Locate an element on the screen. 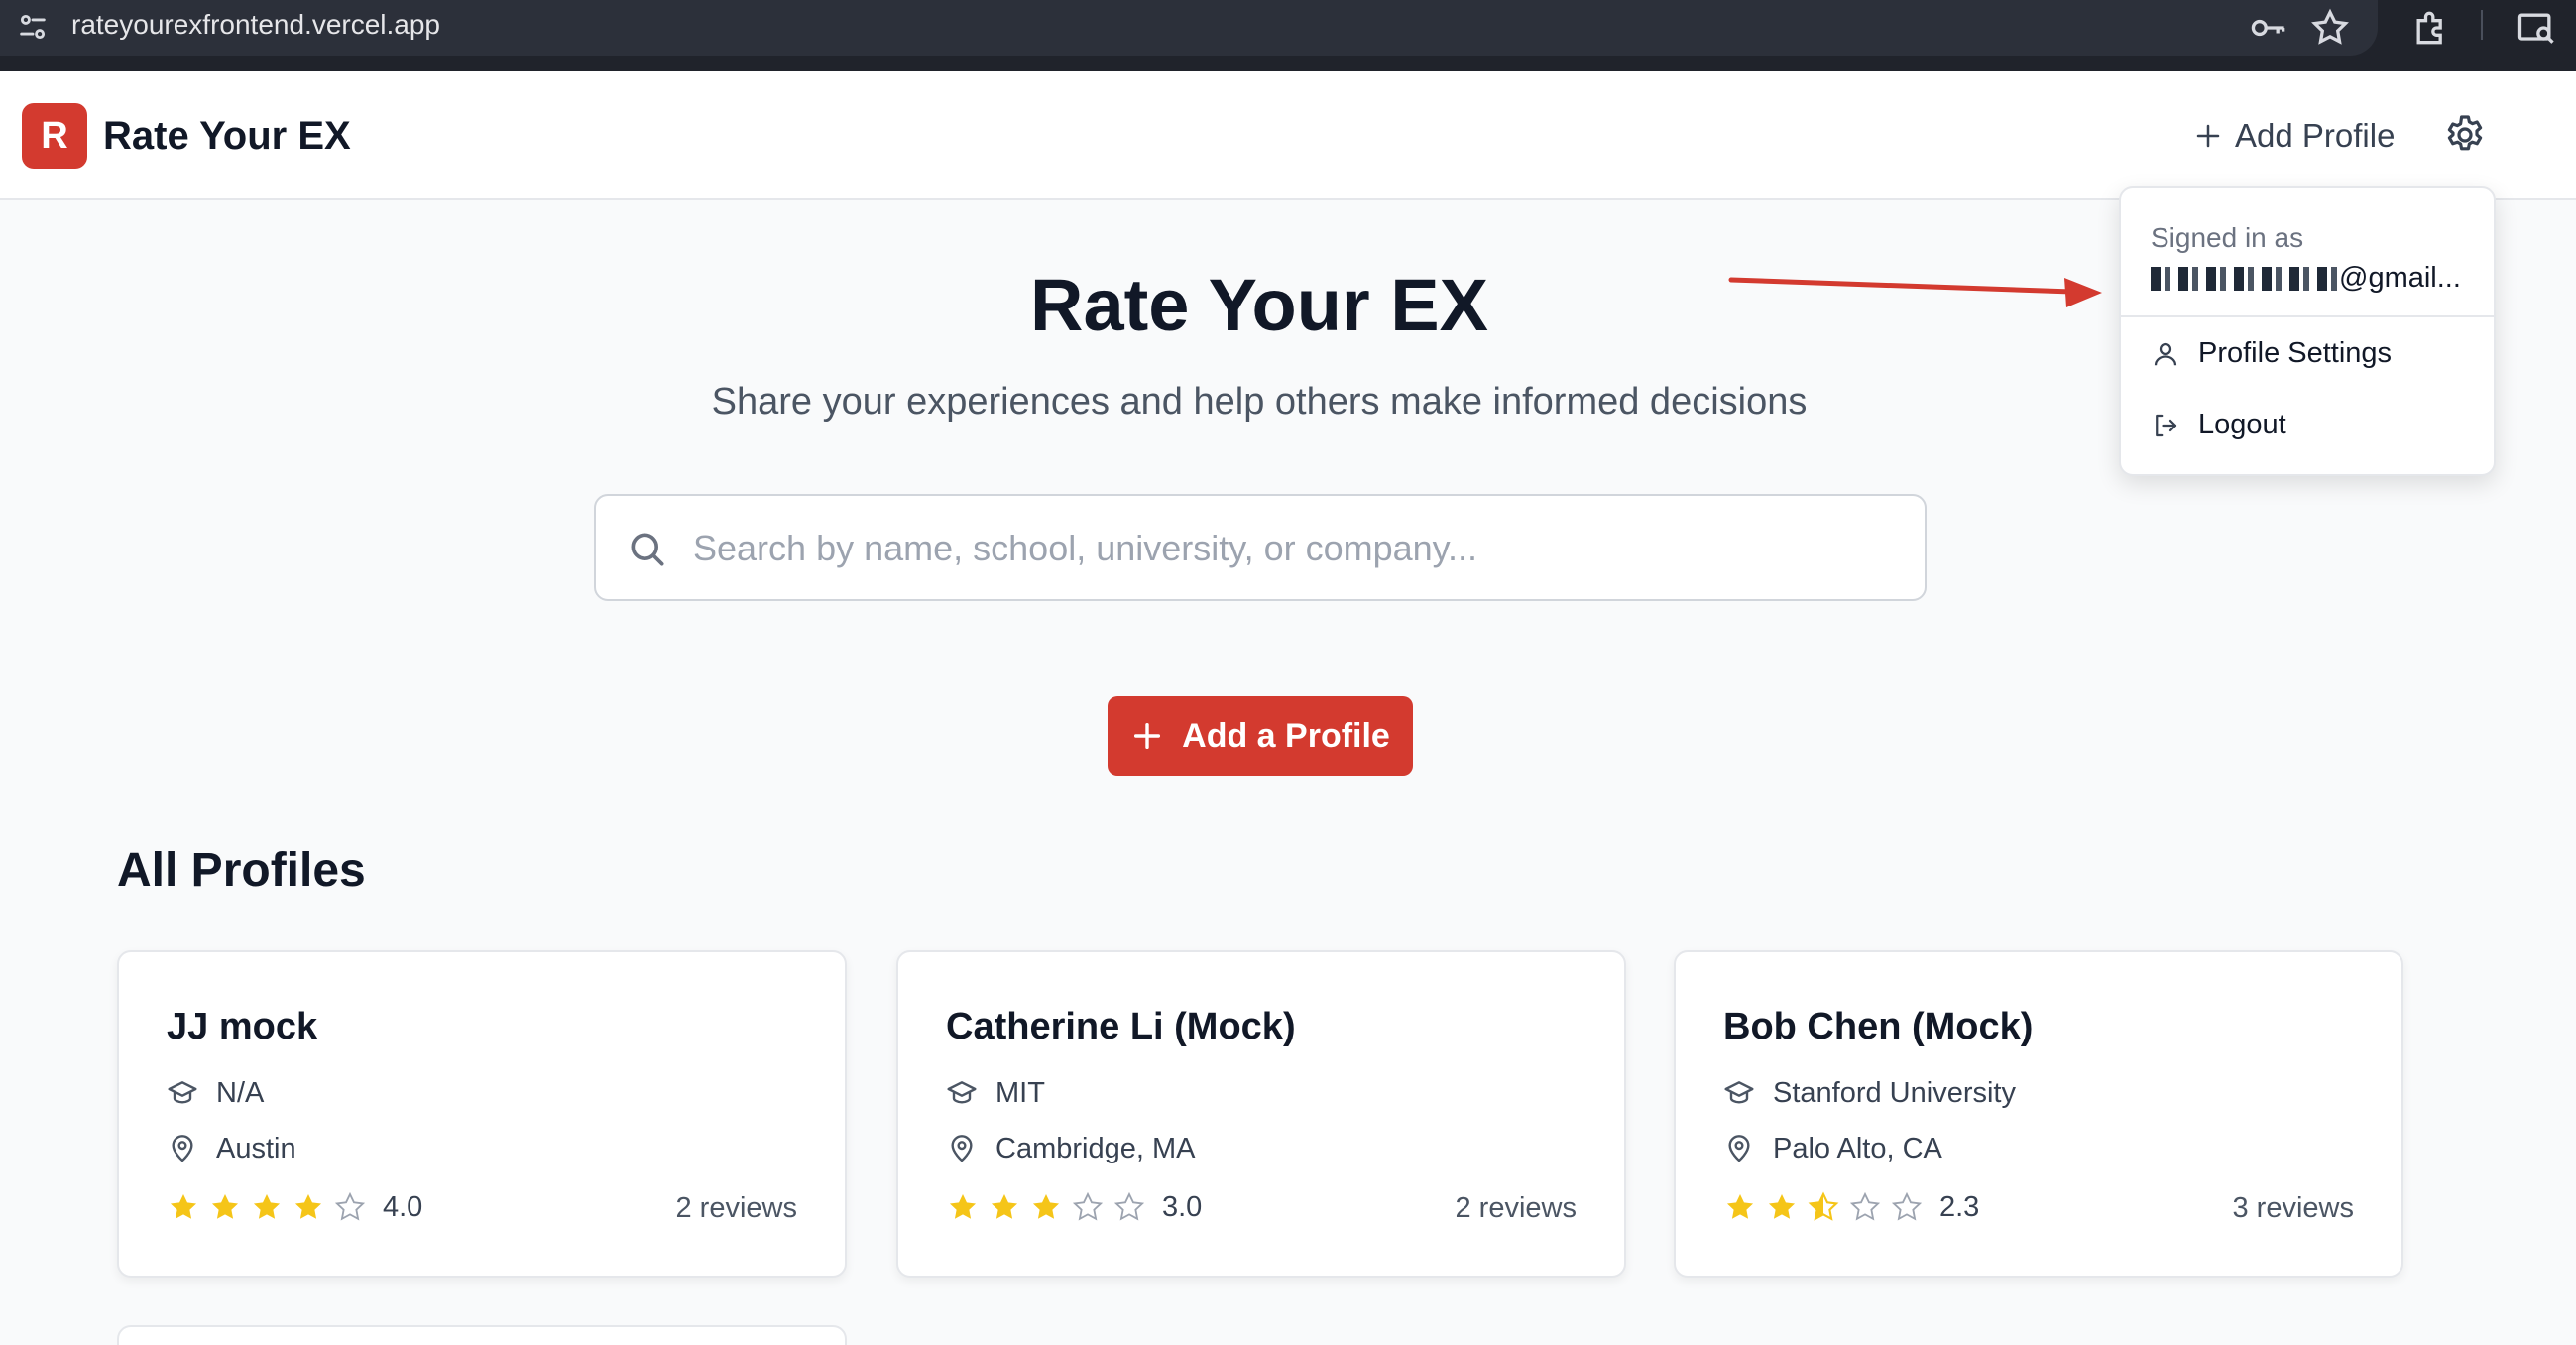 The image size is (2576, 1345). star-rating: 4.0 is located at coordinates (294, 1207).